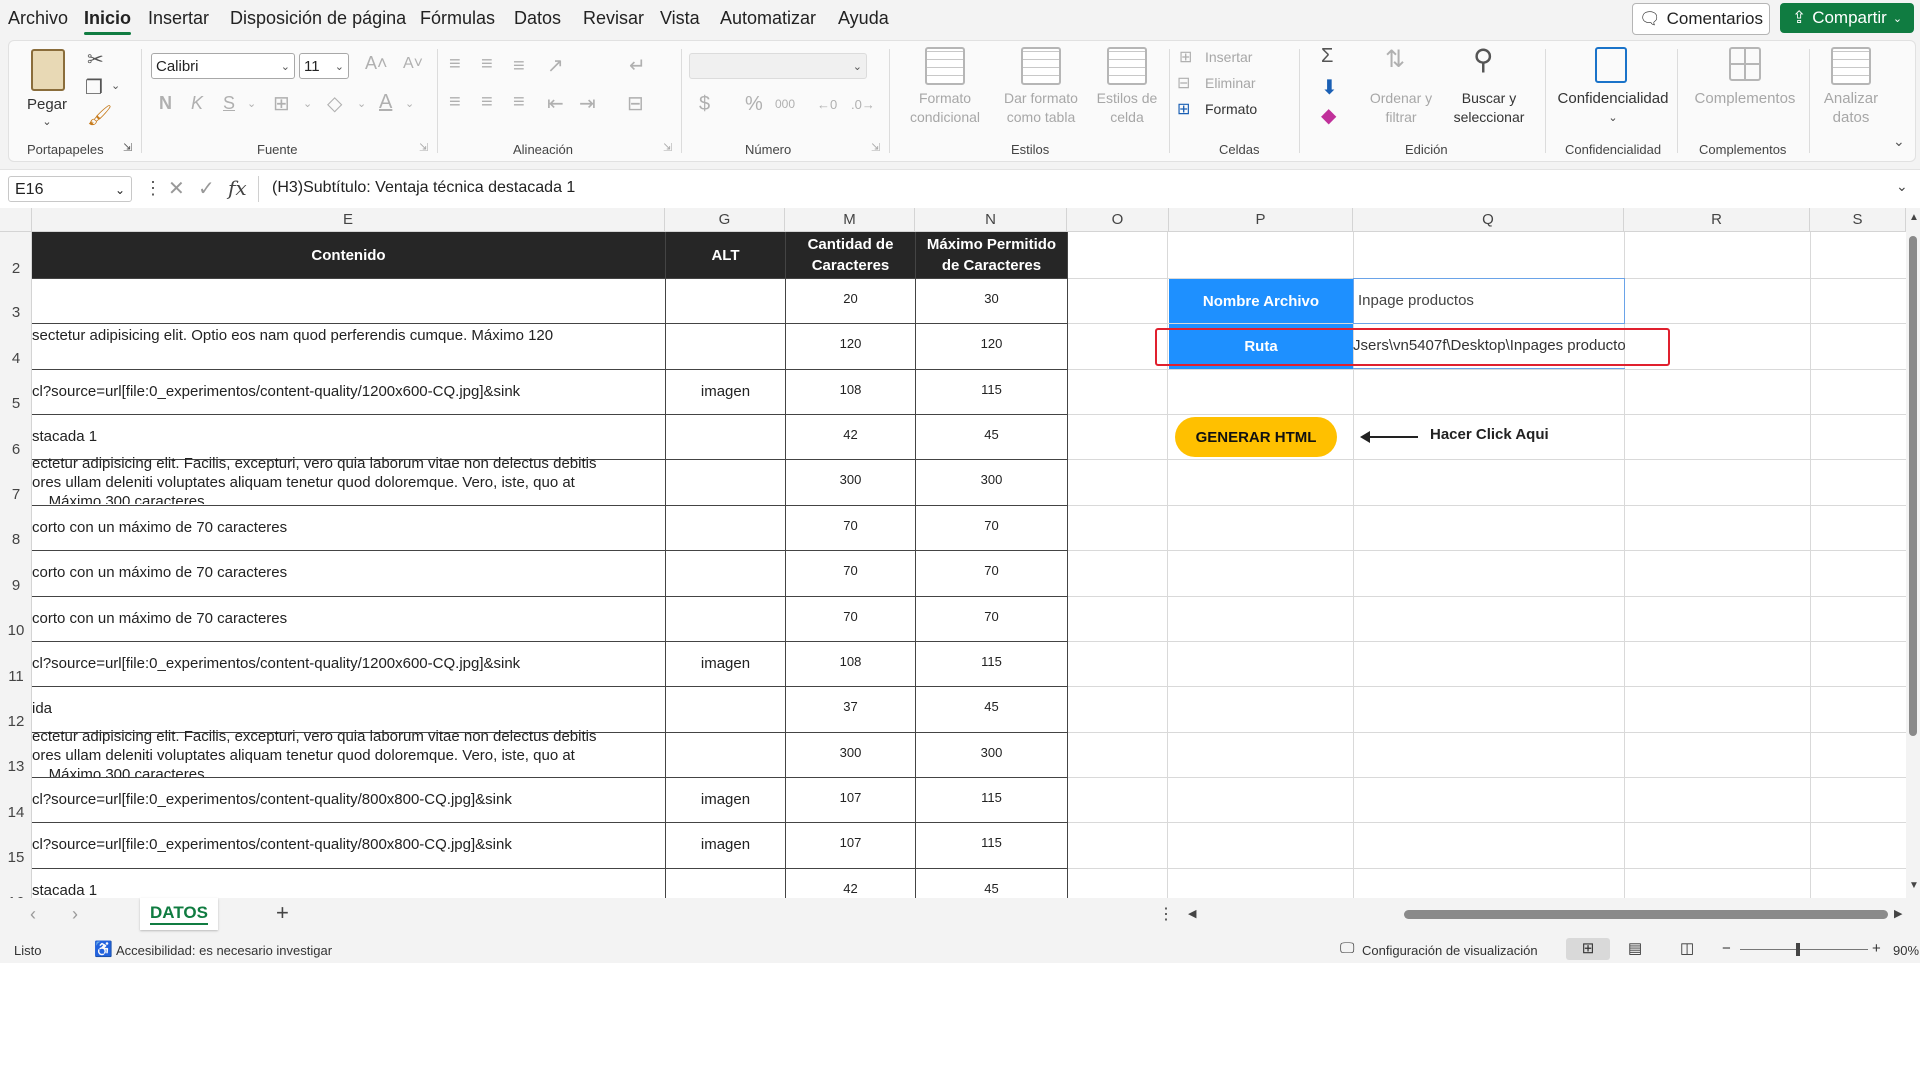 Image resolution: width=1920 pixels, height=1080 pixels. I want to click on sheet-tab-datos: DATOS, so click(179, 914).